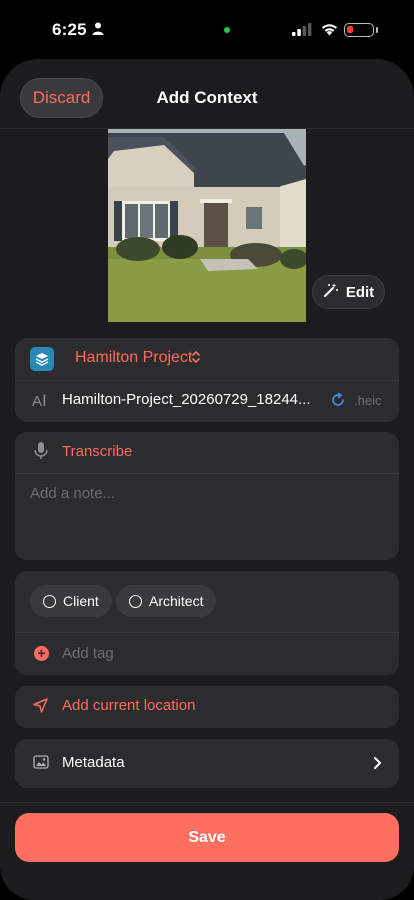 Image resolution: width=414 pixels, height=900 pixels. What do you see at coordinates (227, 30) in the screenshot?
I see `privacy-indicator` at bounding box center [227, 30].